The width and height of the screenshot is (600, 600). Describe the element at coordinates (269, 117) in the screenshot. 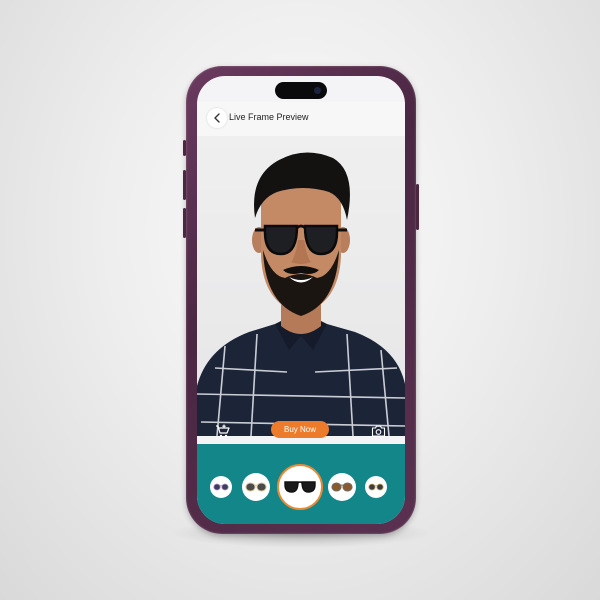

I see `page-title: Live Frame Preview` at that location.